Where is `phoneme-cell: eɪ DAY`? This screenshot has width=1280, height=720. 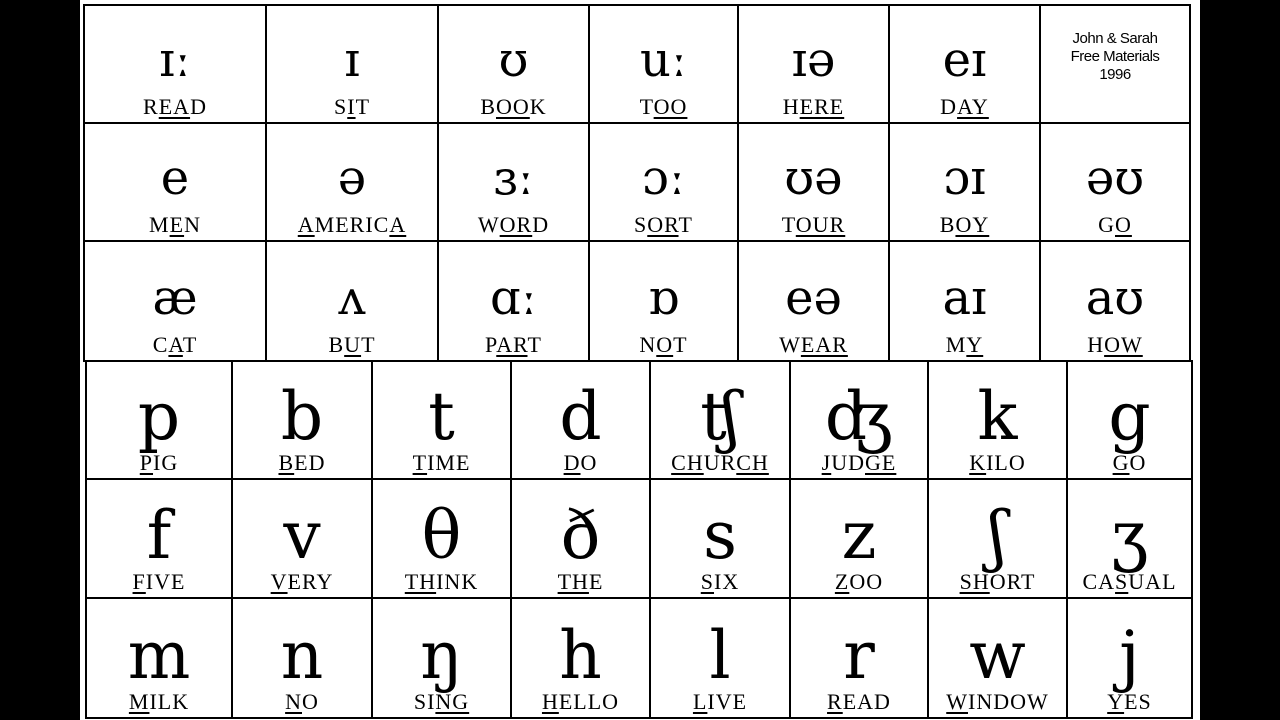 phoneme-cell: eɪ DAY is located at coordinates (965, 65).